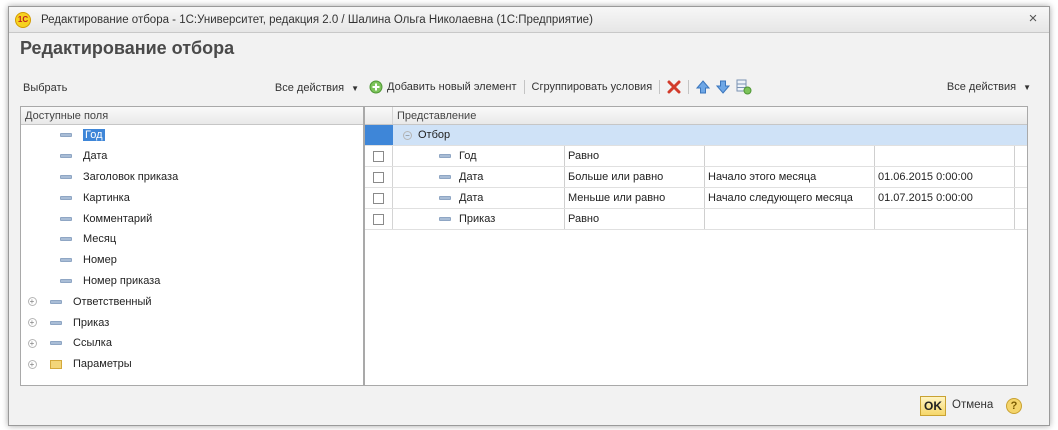  What do you see at coordinates (192, 239) in the screenshot?
I see `field-list-item: Месяц` at bounding box center [192, 239].